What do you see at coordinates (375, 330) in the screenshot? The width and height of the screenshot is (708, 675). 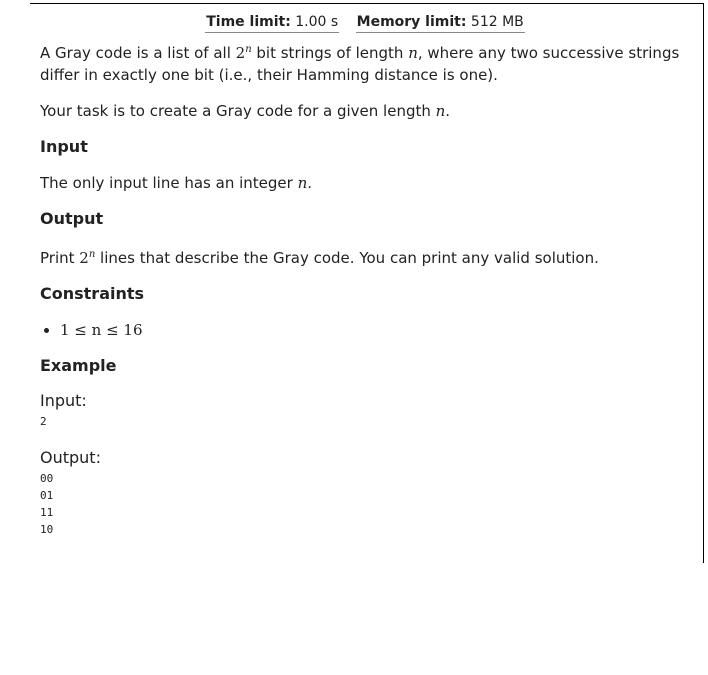 I see `constraint-item: 1 ≤ n ≤ 16` at bounding box center [375, 330].